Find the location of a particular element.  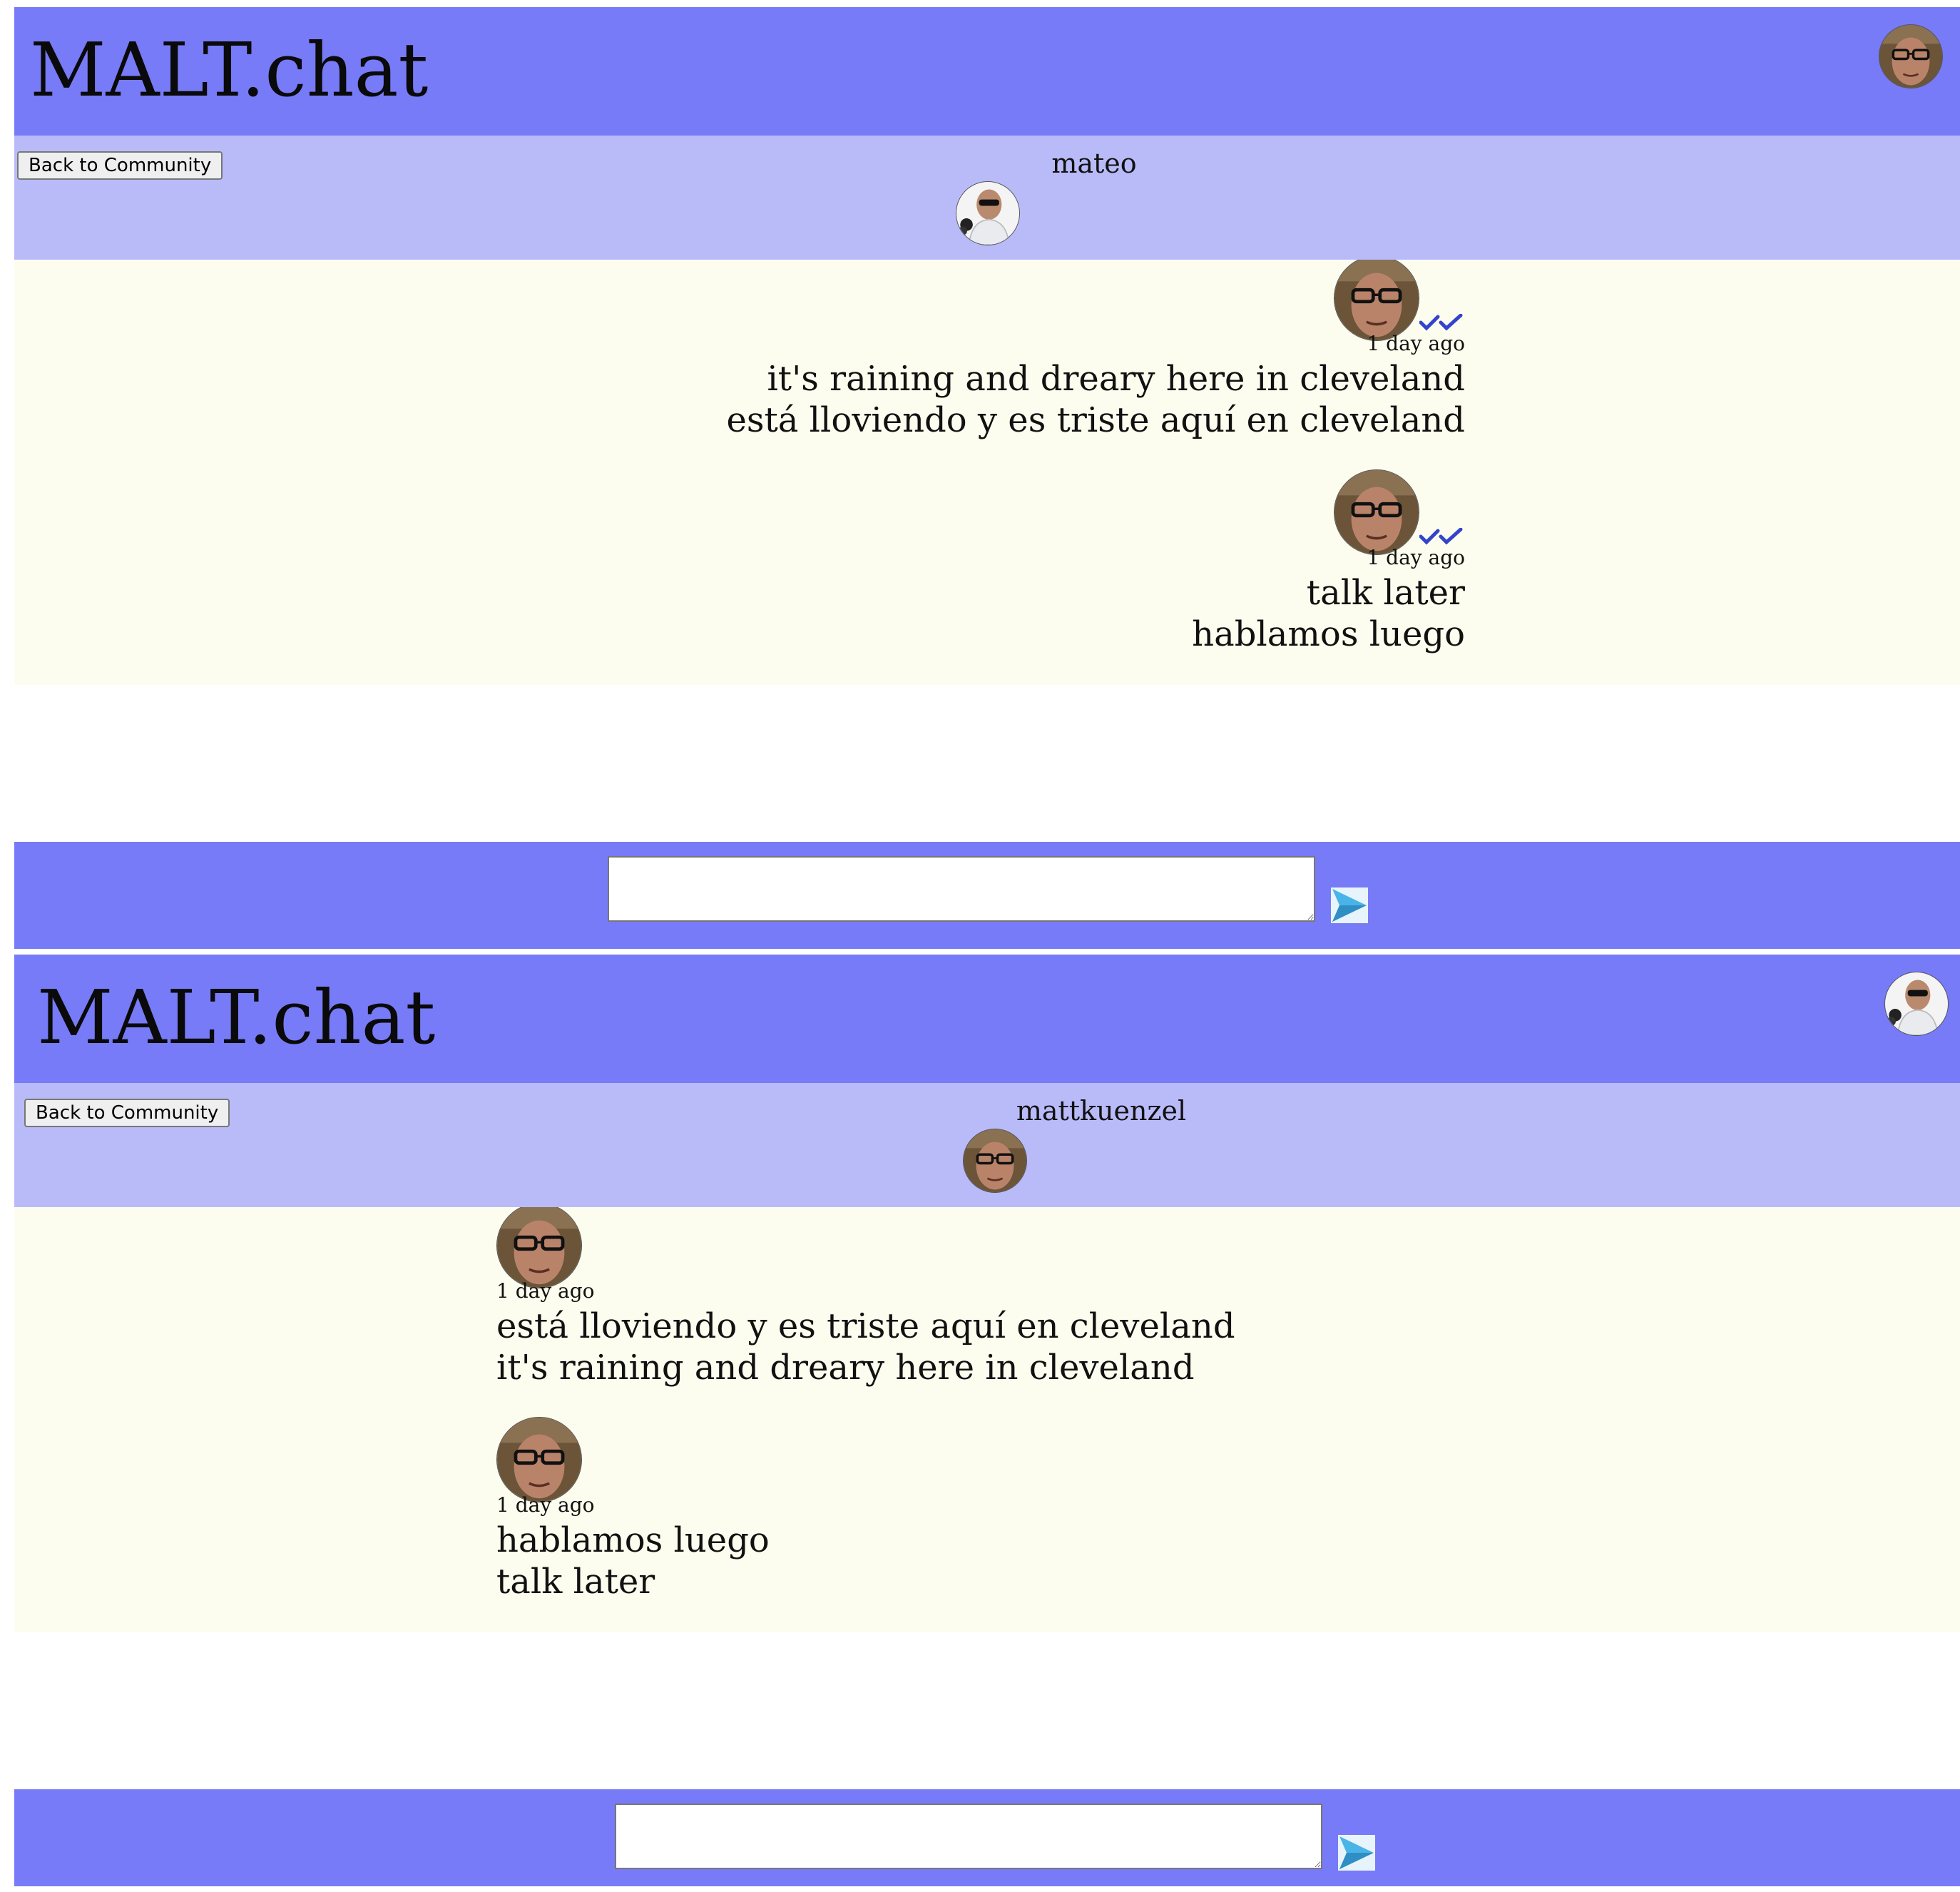

chat-partner-bar: Back to Community mattkuenzel is located at coordinates (987, 1145).